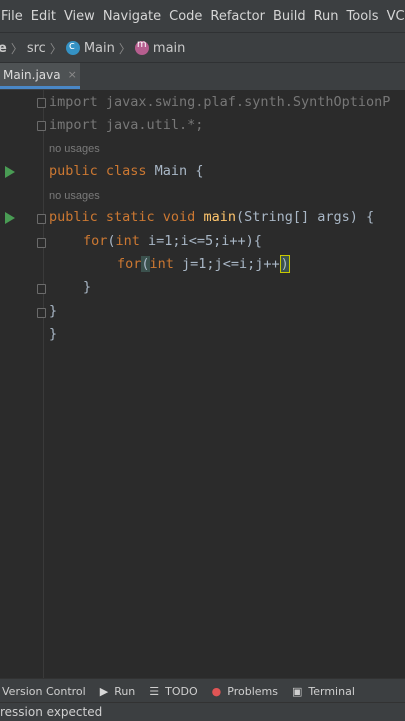  I want to click on menu-vcs: VC, so click(394, 16).